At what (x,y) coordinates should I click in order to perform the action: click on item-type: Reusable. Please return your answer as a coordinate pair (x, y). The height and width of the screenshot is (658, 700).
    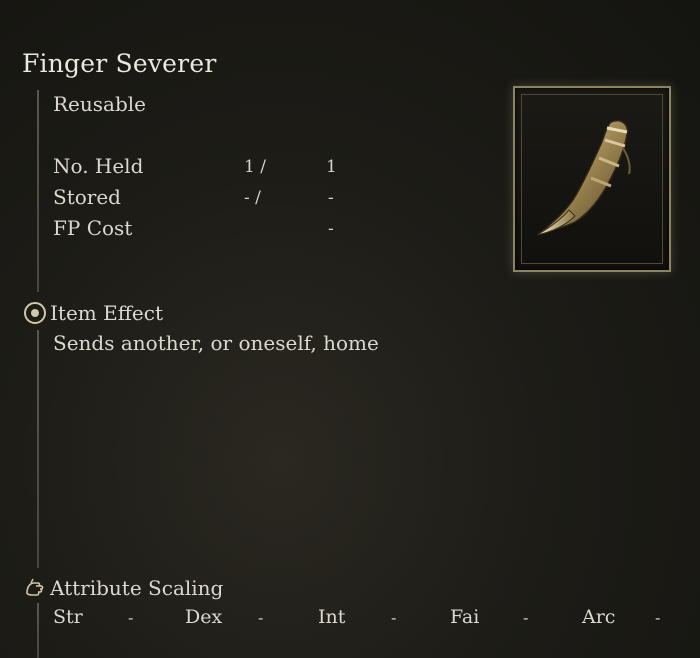
    Looking at the image, I should click on (99, 104).